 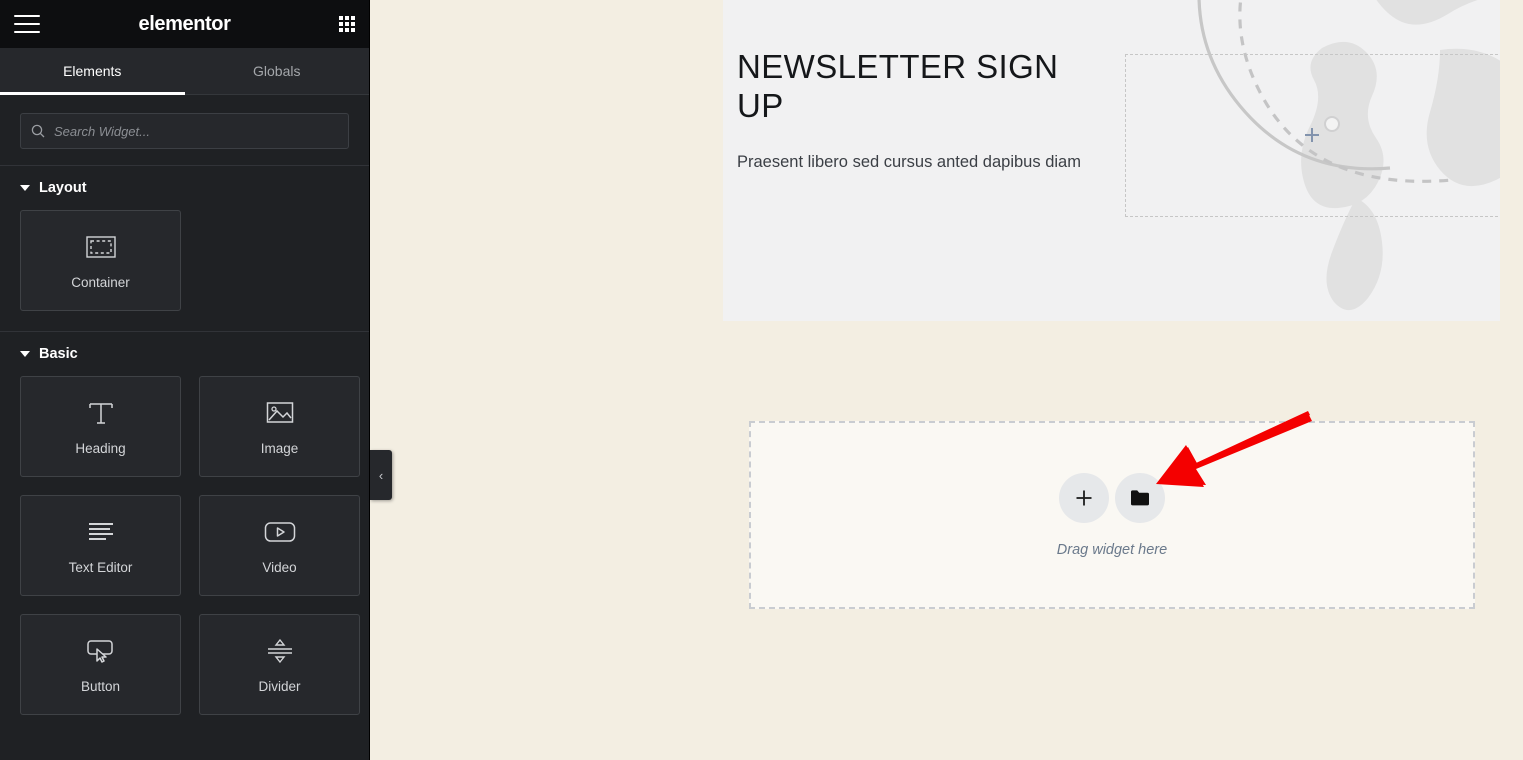 I want to click on widget-heading: Heading, so click(x=100, y=426).